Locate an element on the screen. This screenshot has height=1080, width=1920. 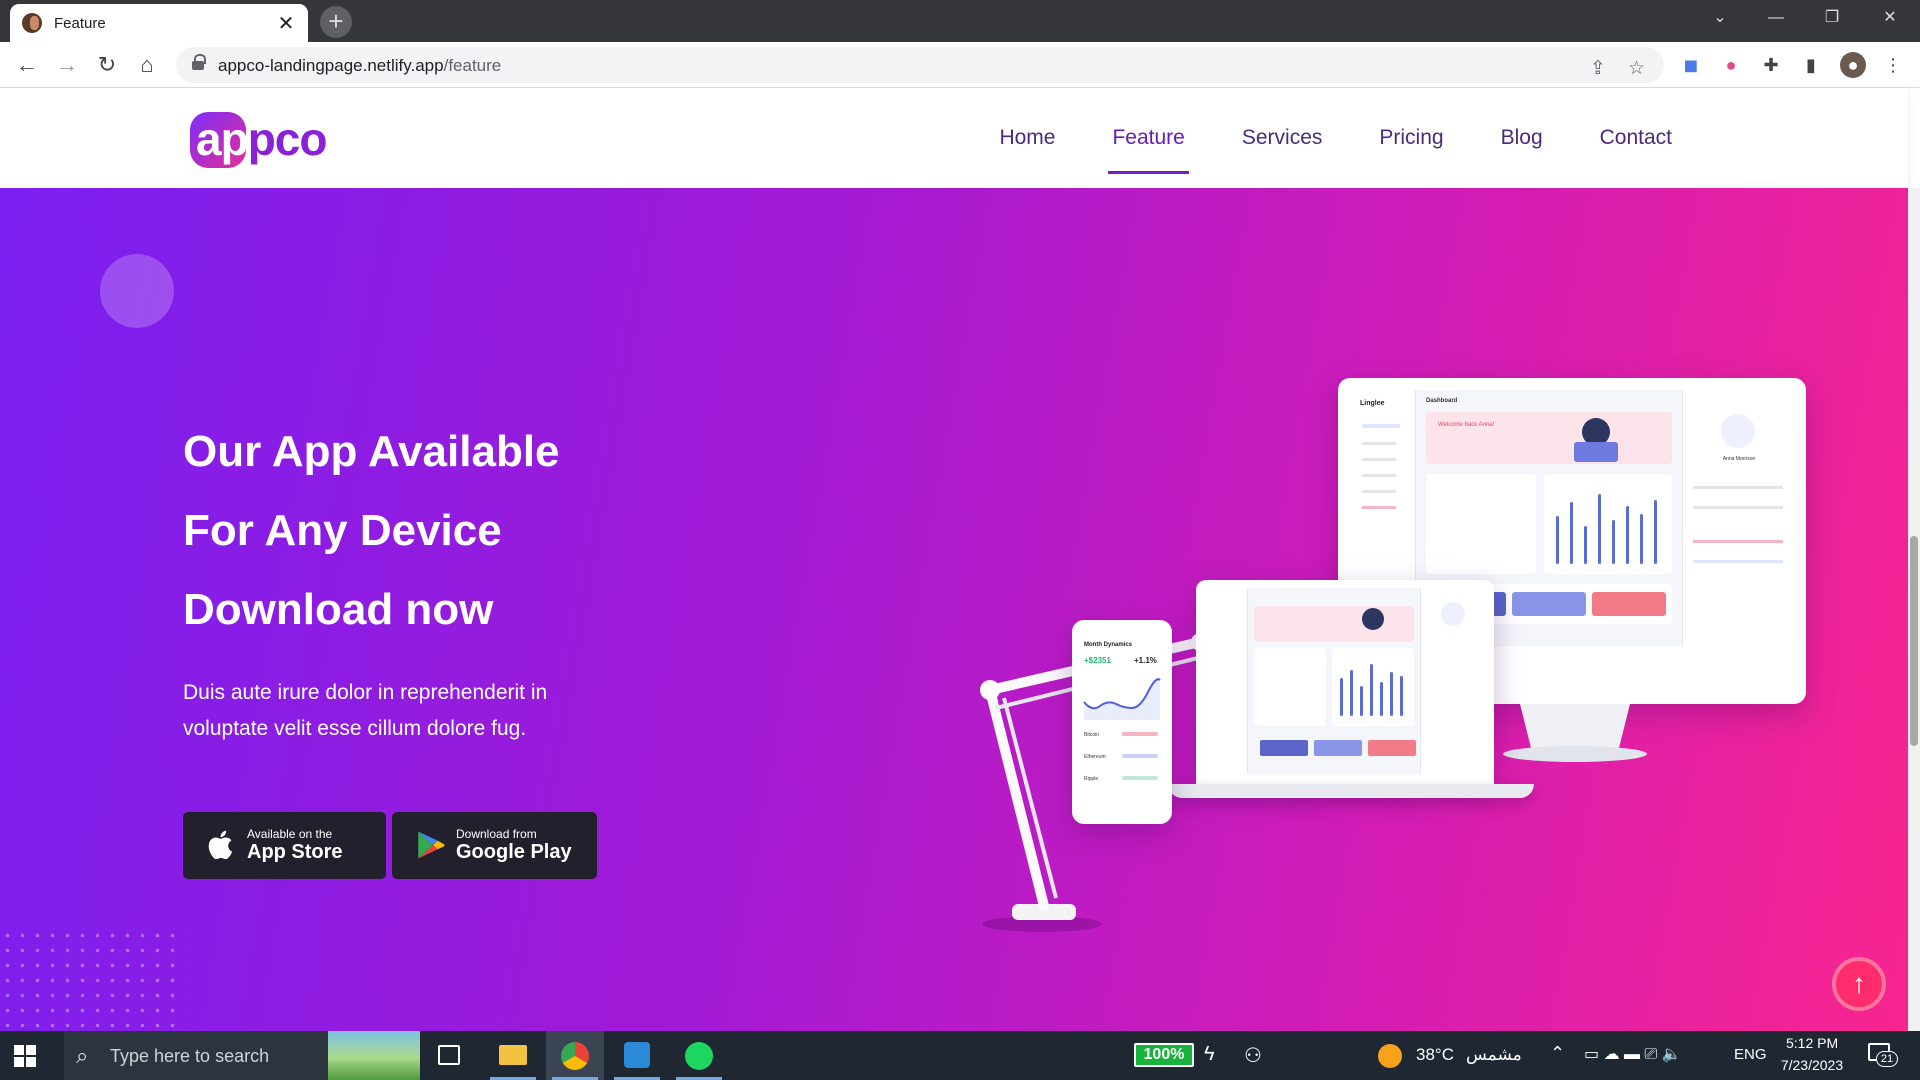
monitor-app-name: Linglee is located at coordinates (1372, 403).